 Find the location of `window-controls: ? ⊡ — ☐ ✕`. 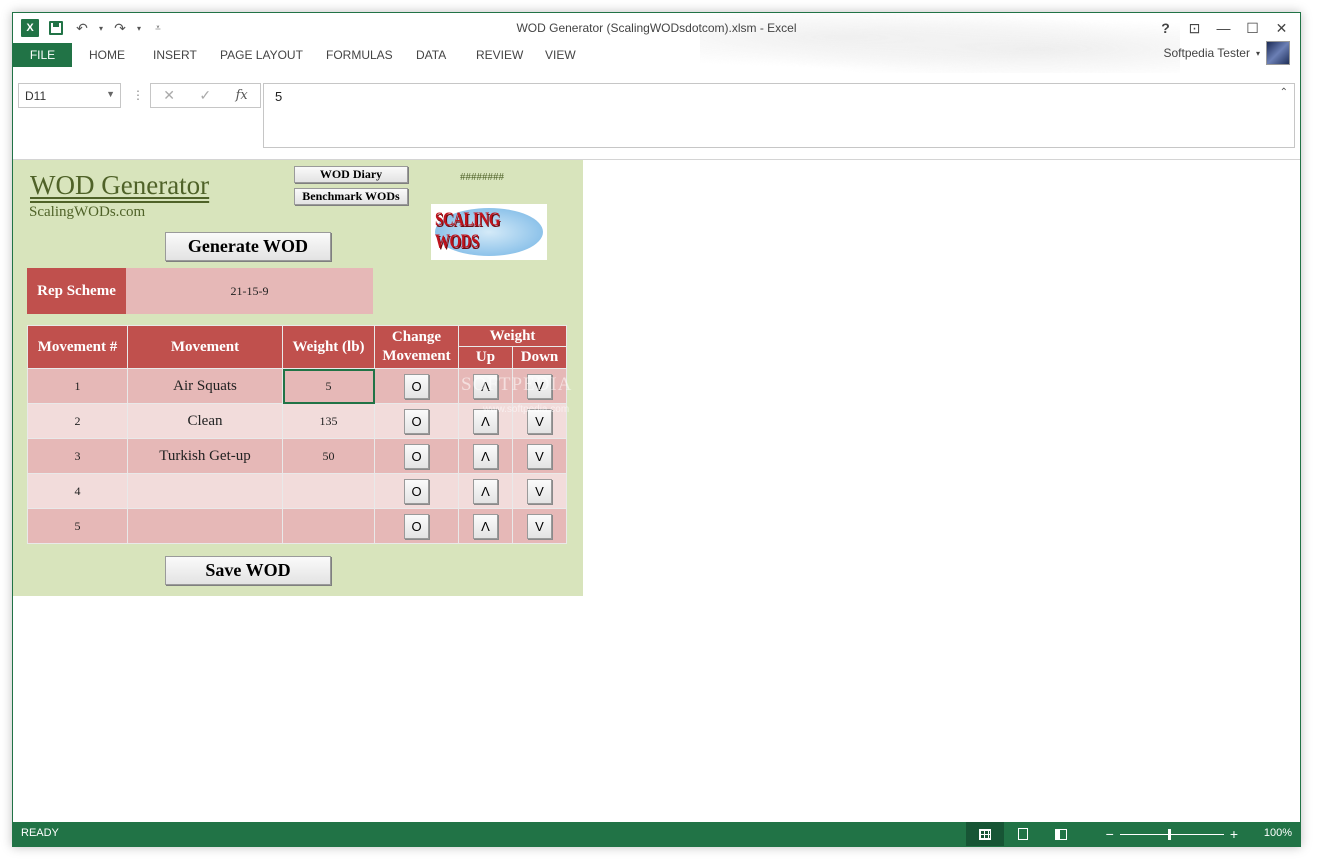

window-controls: ? ⊡ — ☐ ✕ is located at coordinates (1223, 28).